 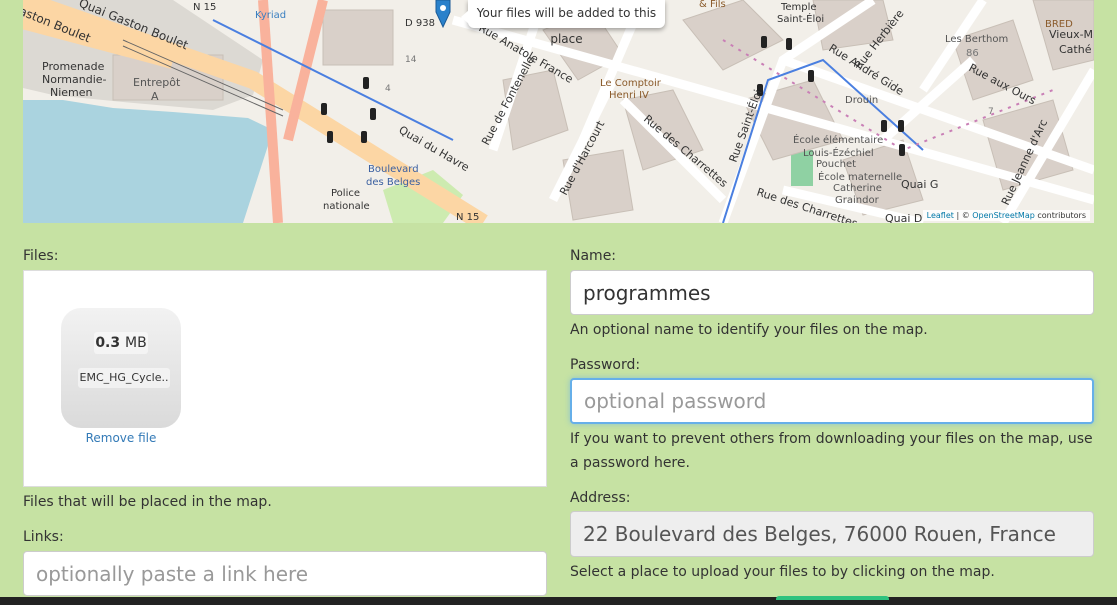 I want to click on label-entrepot-1: Entrepôt, so click(x=157, y=82).